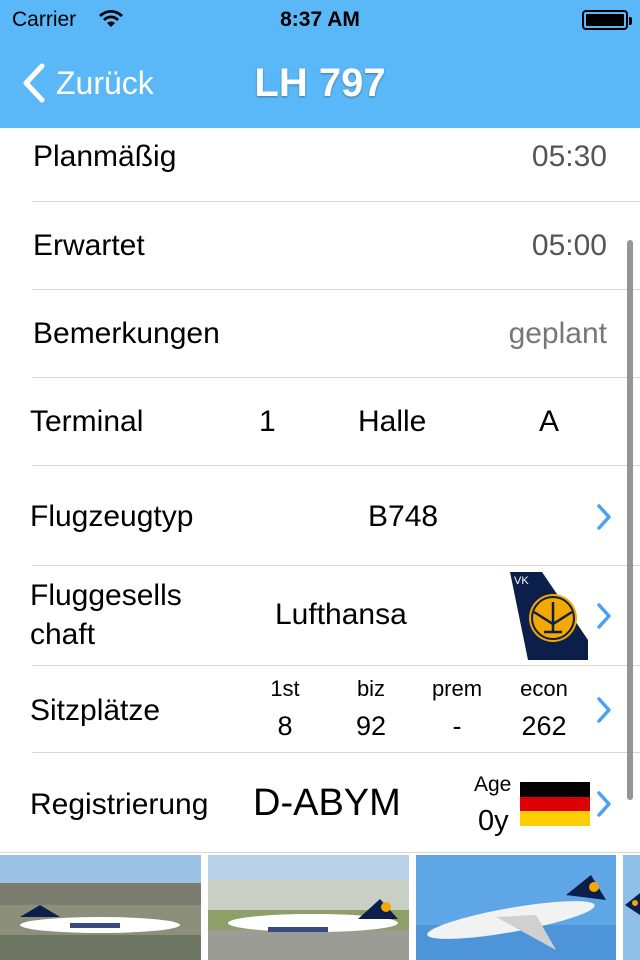  What do you see at coordinates (285, 688) in the screenshot?
I see `seat-class-name: 1st` at bounding box center [285, 688].